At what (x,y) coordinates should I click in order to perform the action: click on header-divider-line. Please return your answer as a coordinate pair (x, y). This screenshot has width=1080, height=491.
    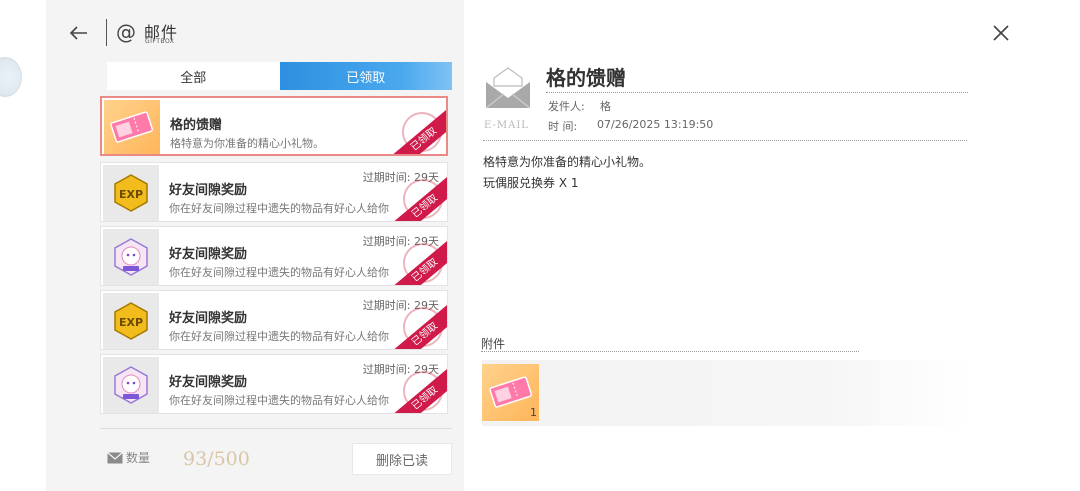
    Looking at the image, I should click on (725, 140).